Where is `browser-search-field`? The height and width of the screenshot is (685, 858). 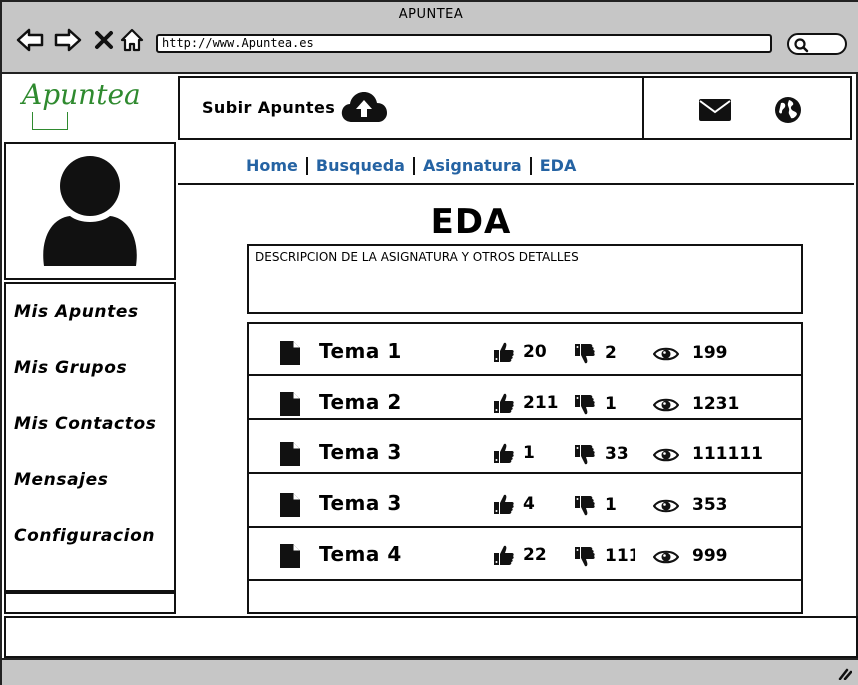
browser-search-field is located at coordinates (817, 44).